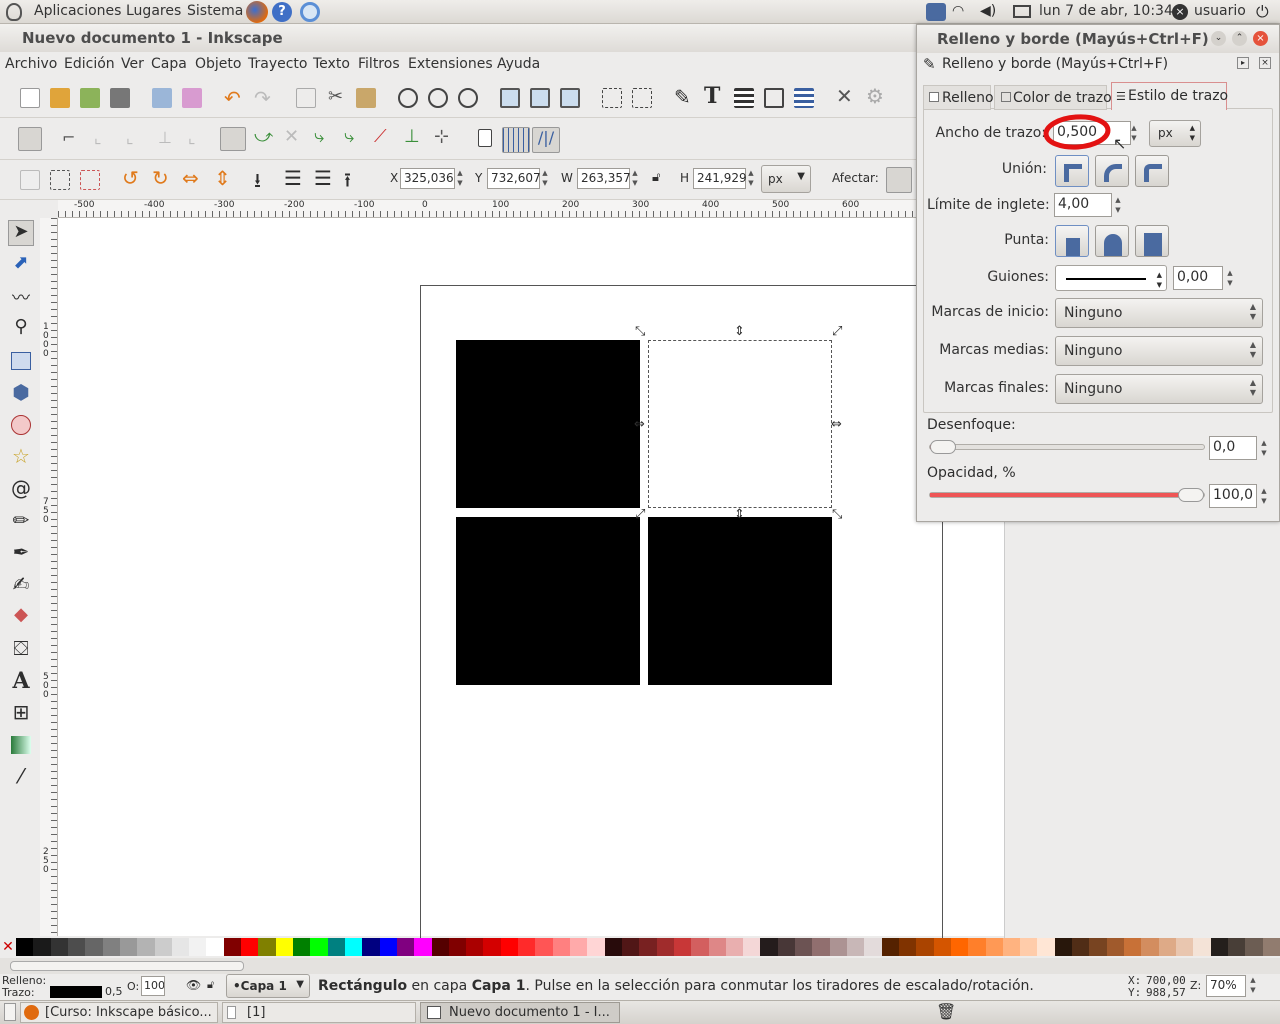 The height and width of the screenshot is (1024, 1280). Describe the element at coordinates (1260, 38) in the screenshot. I see `dialog-close-icon: ×` at that location.